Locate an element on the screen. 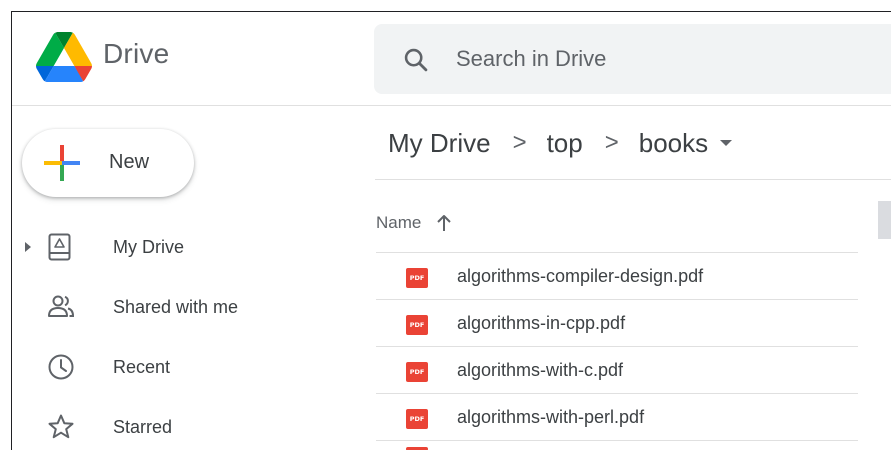 Image resolution: width=891 pixels, height=450 pixels. sort-arrow-up-icon is located at coordinates (444, 223).